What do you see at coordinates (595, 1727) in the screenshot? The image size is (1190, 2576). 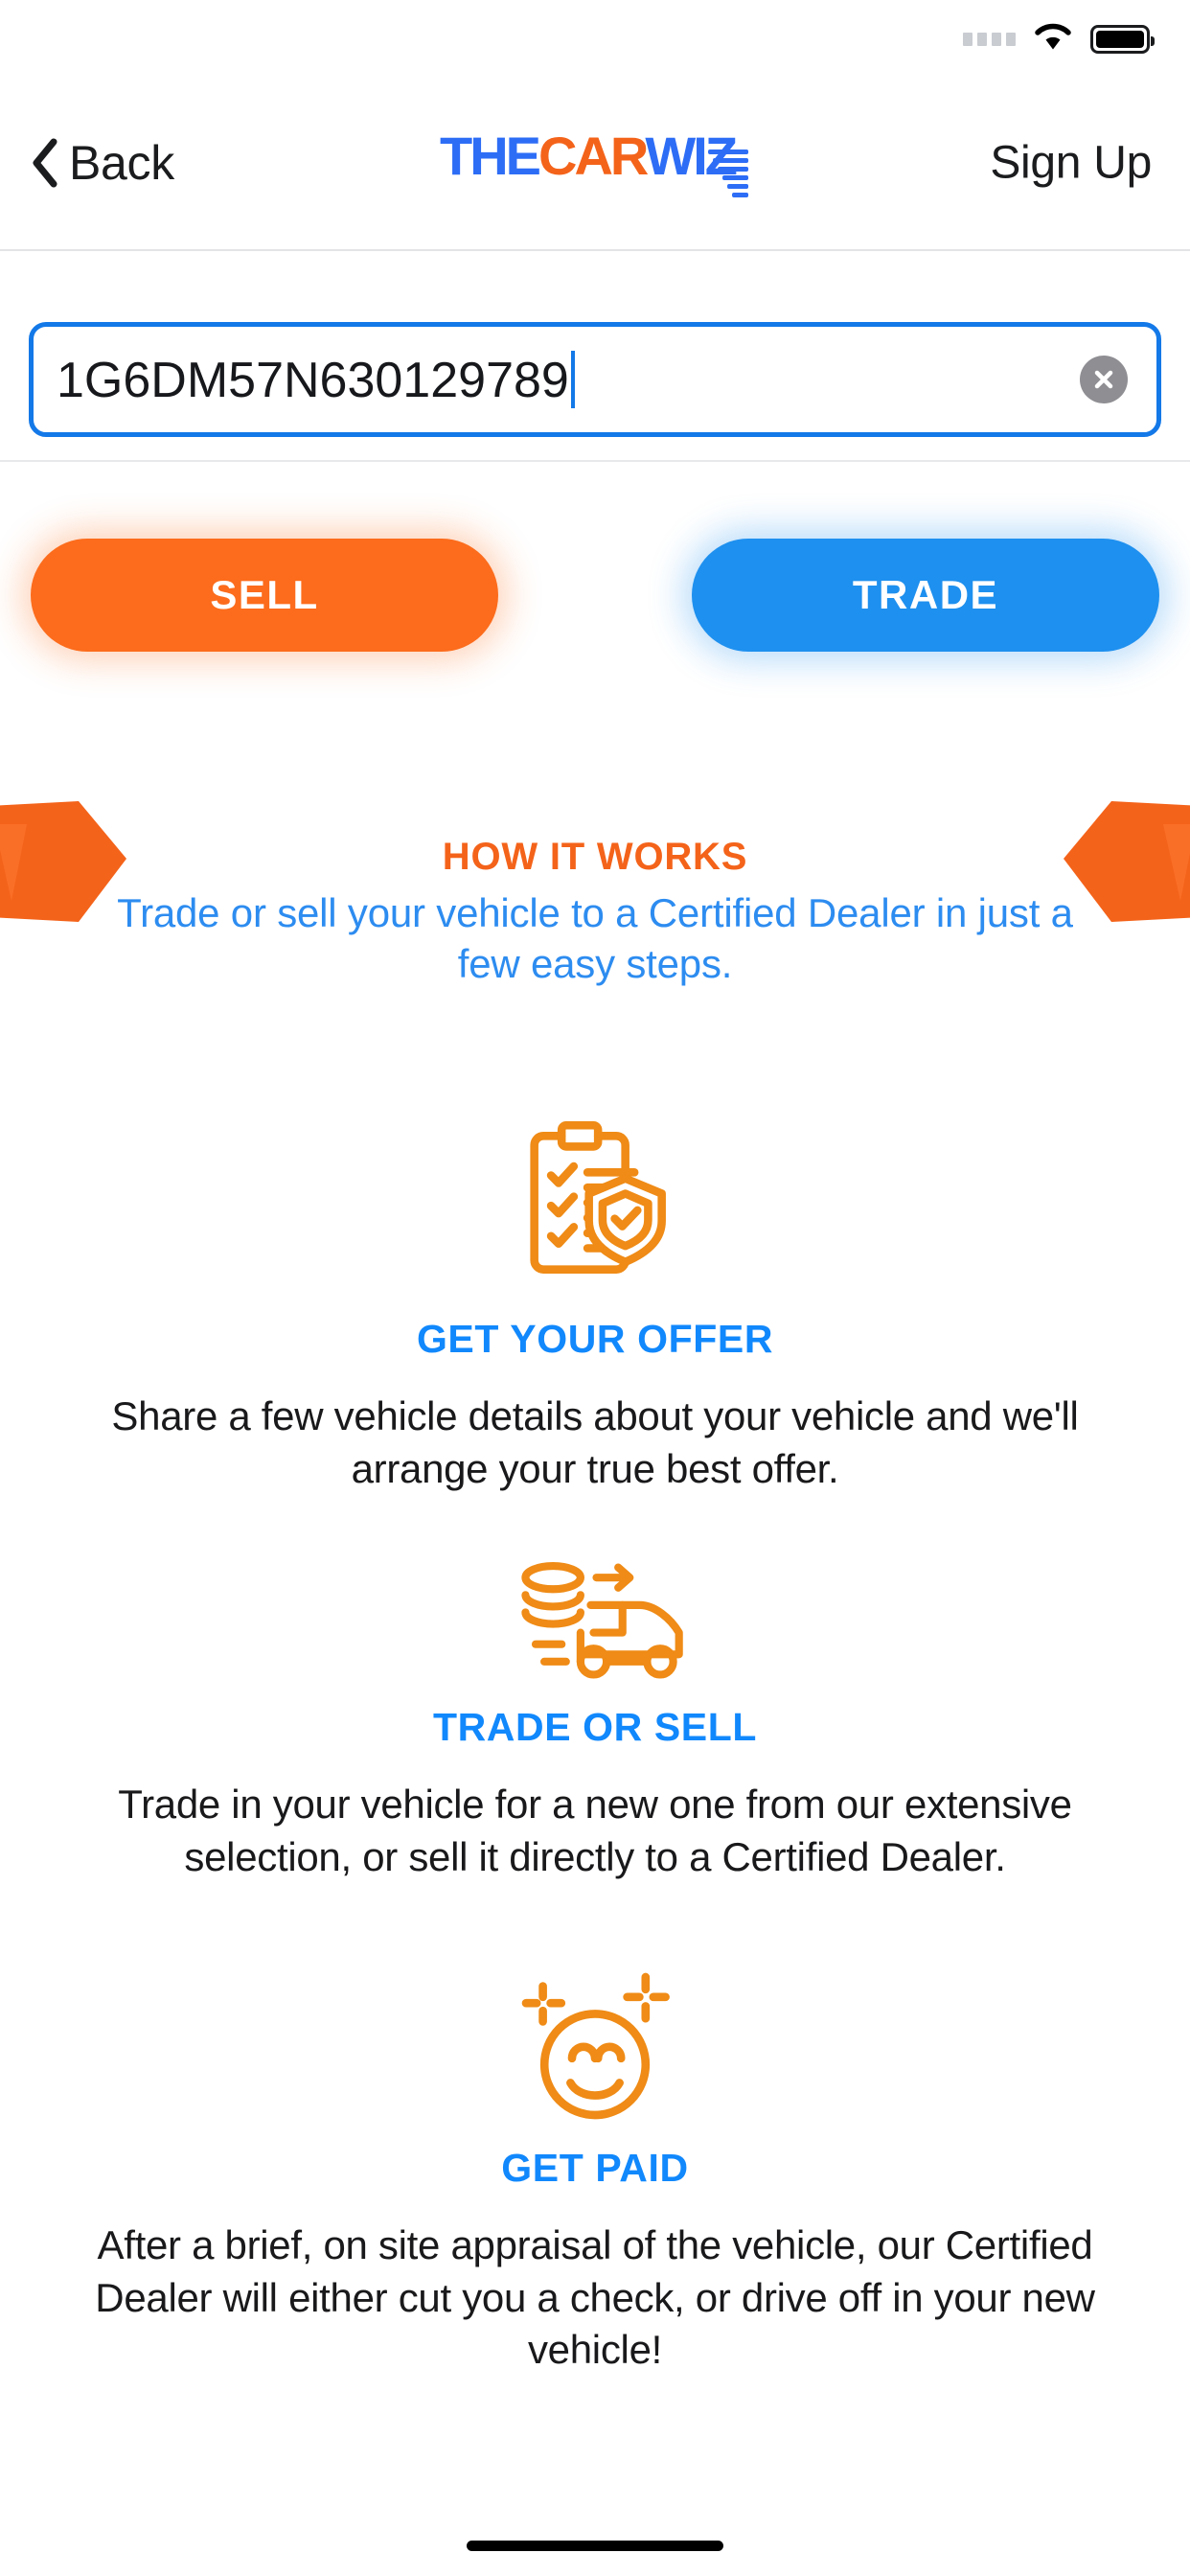 I see `step-title: TRADE OR SELL` at bounding box center [595, 1727].